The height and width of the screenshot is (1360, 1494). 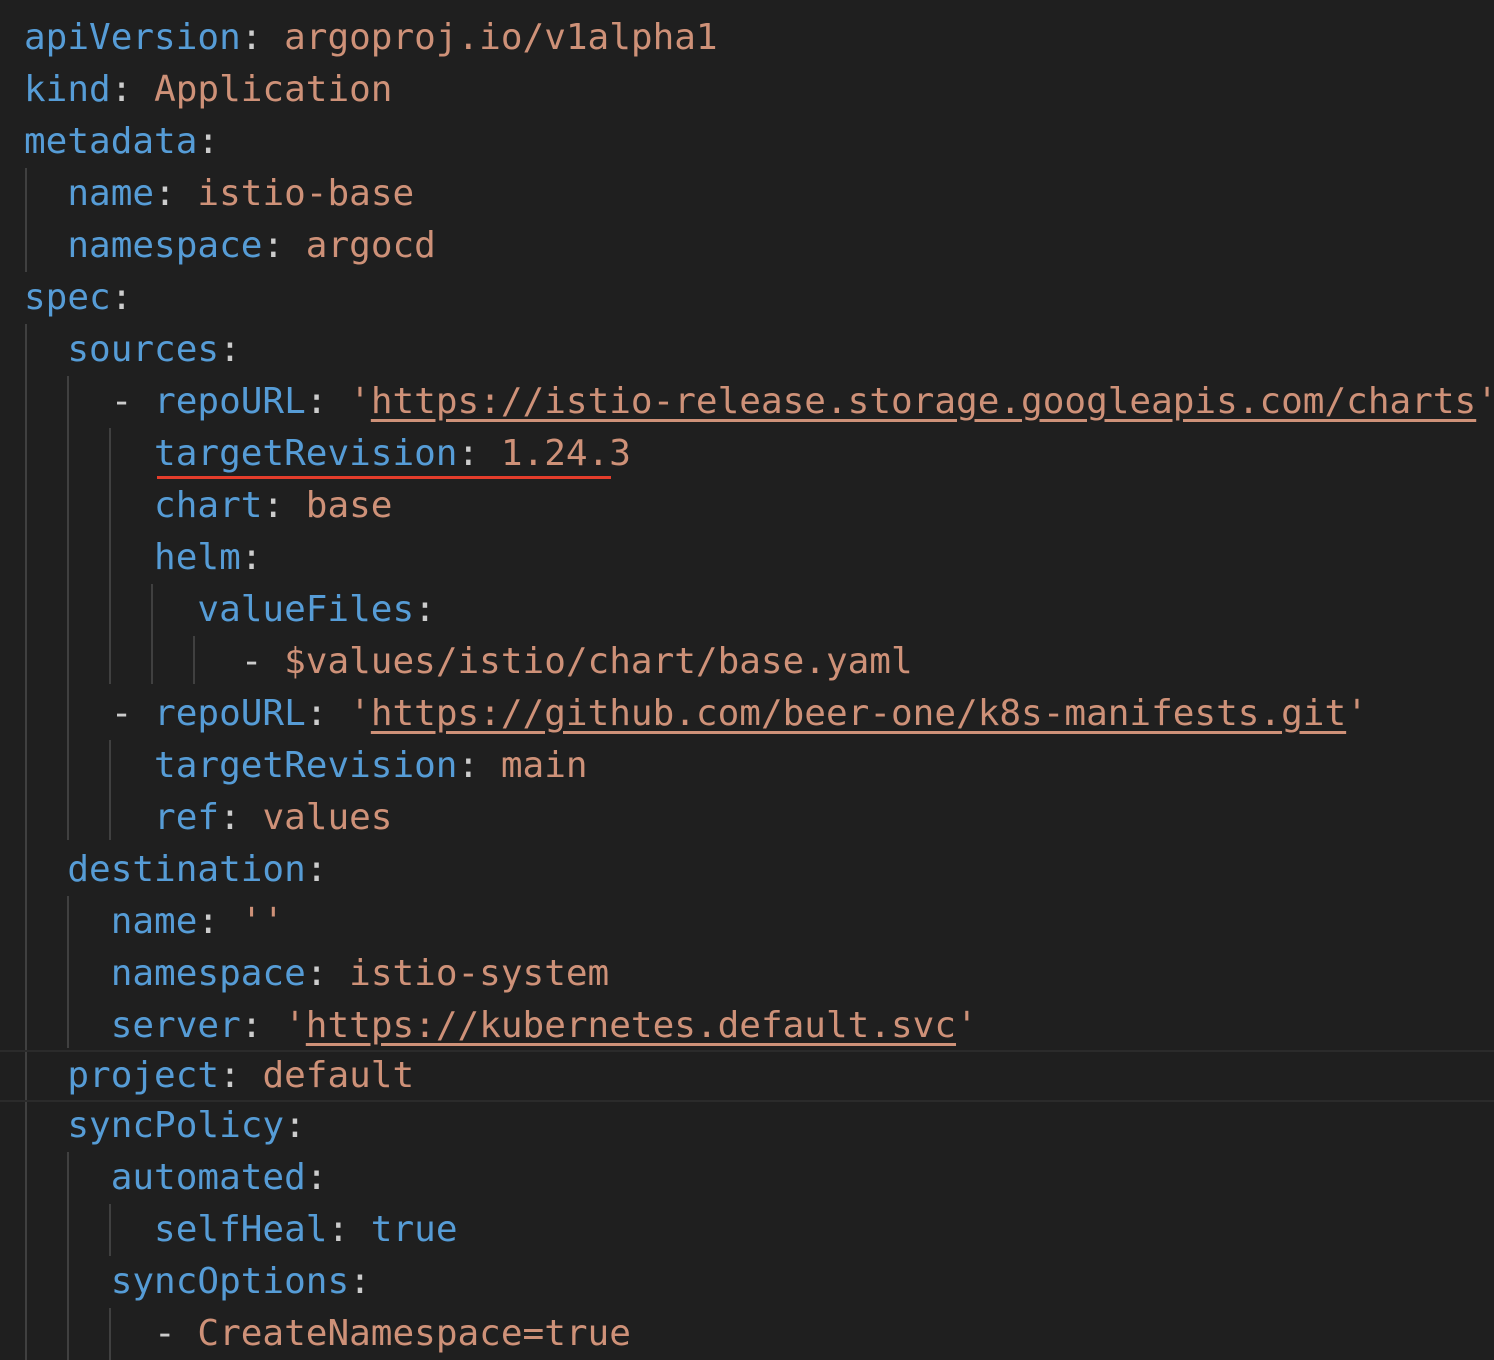 I want to click on yaml-value: '', so click(x=262, y=921).